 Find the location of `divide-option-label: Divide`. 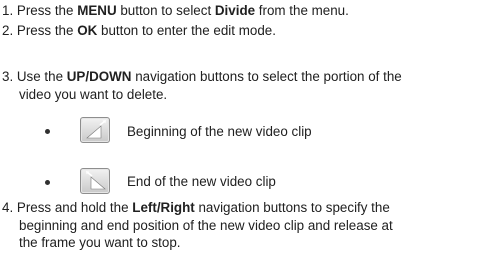

divide-option-label: Divide is located at coordinates (235, 10).